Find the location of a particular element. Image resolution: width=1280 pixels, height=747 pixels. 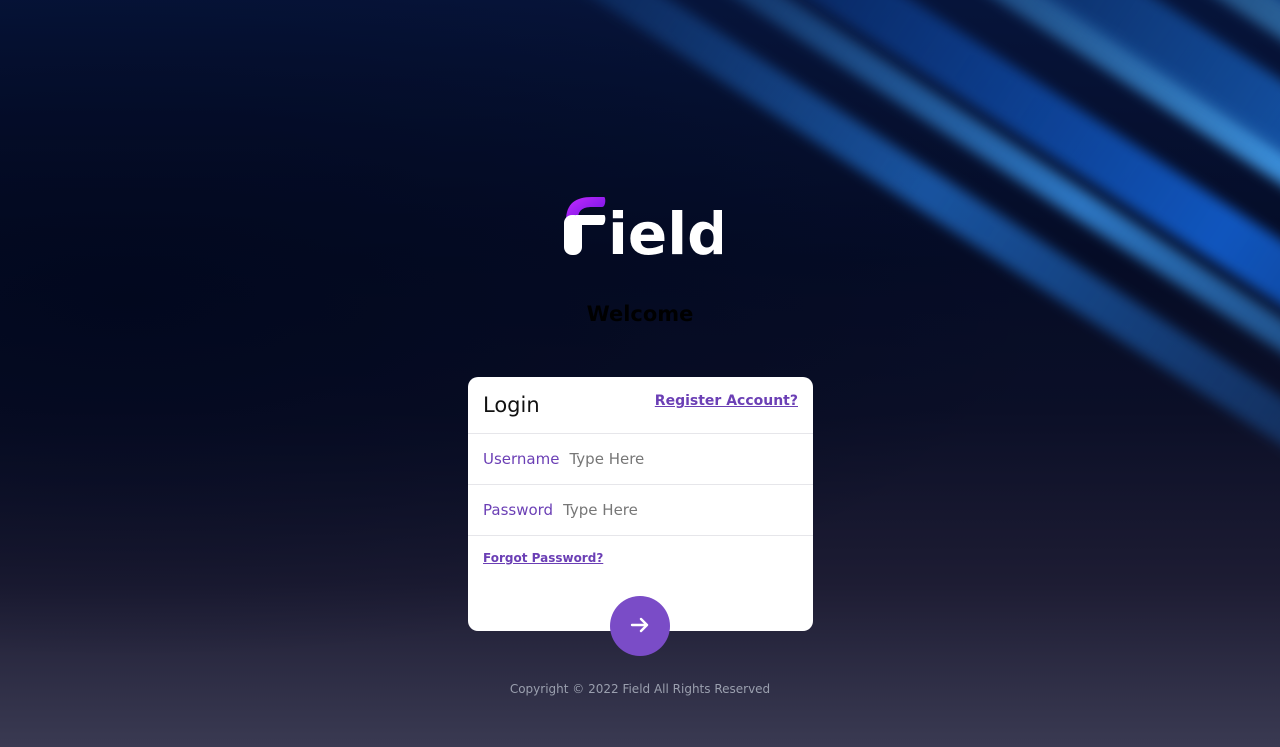

welcome-heading: Welcome is located at coordinates (640, 314).